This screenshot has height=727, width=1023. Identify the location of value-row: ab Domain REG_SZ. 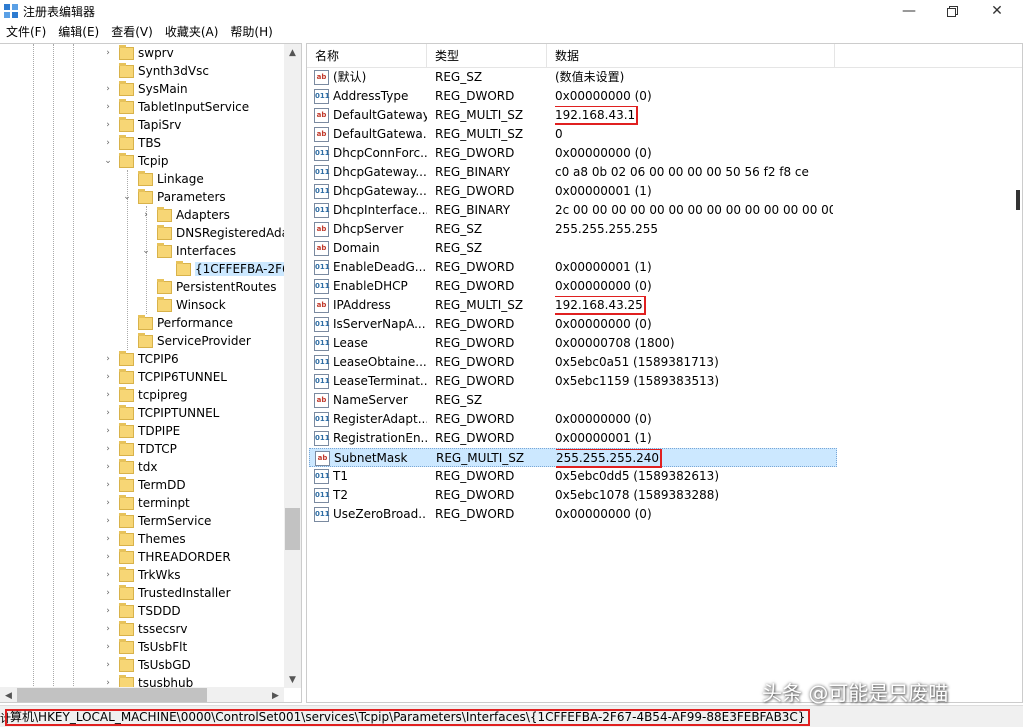
(573, 248).